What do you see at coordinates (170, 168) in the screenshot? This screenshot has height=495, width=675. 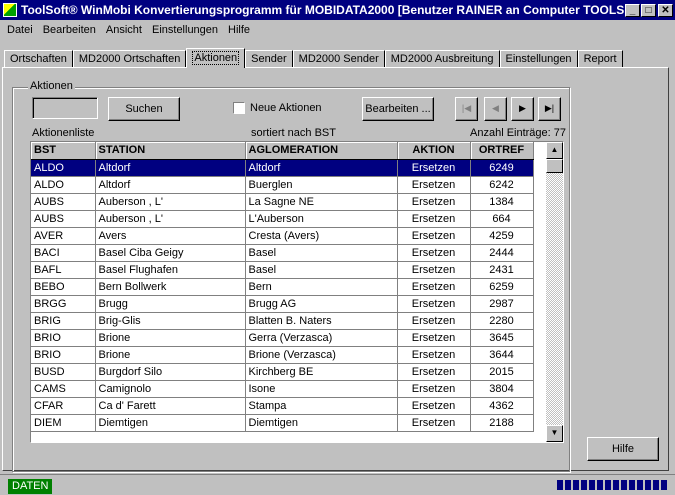 I see `cell-station: Altdorf` at bounding box center [170, 168].